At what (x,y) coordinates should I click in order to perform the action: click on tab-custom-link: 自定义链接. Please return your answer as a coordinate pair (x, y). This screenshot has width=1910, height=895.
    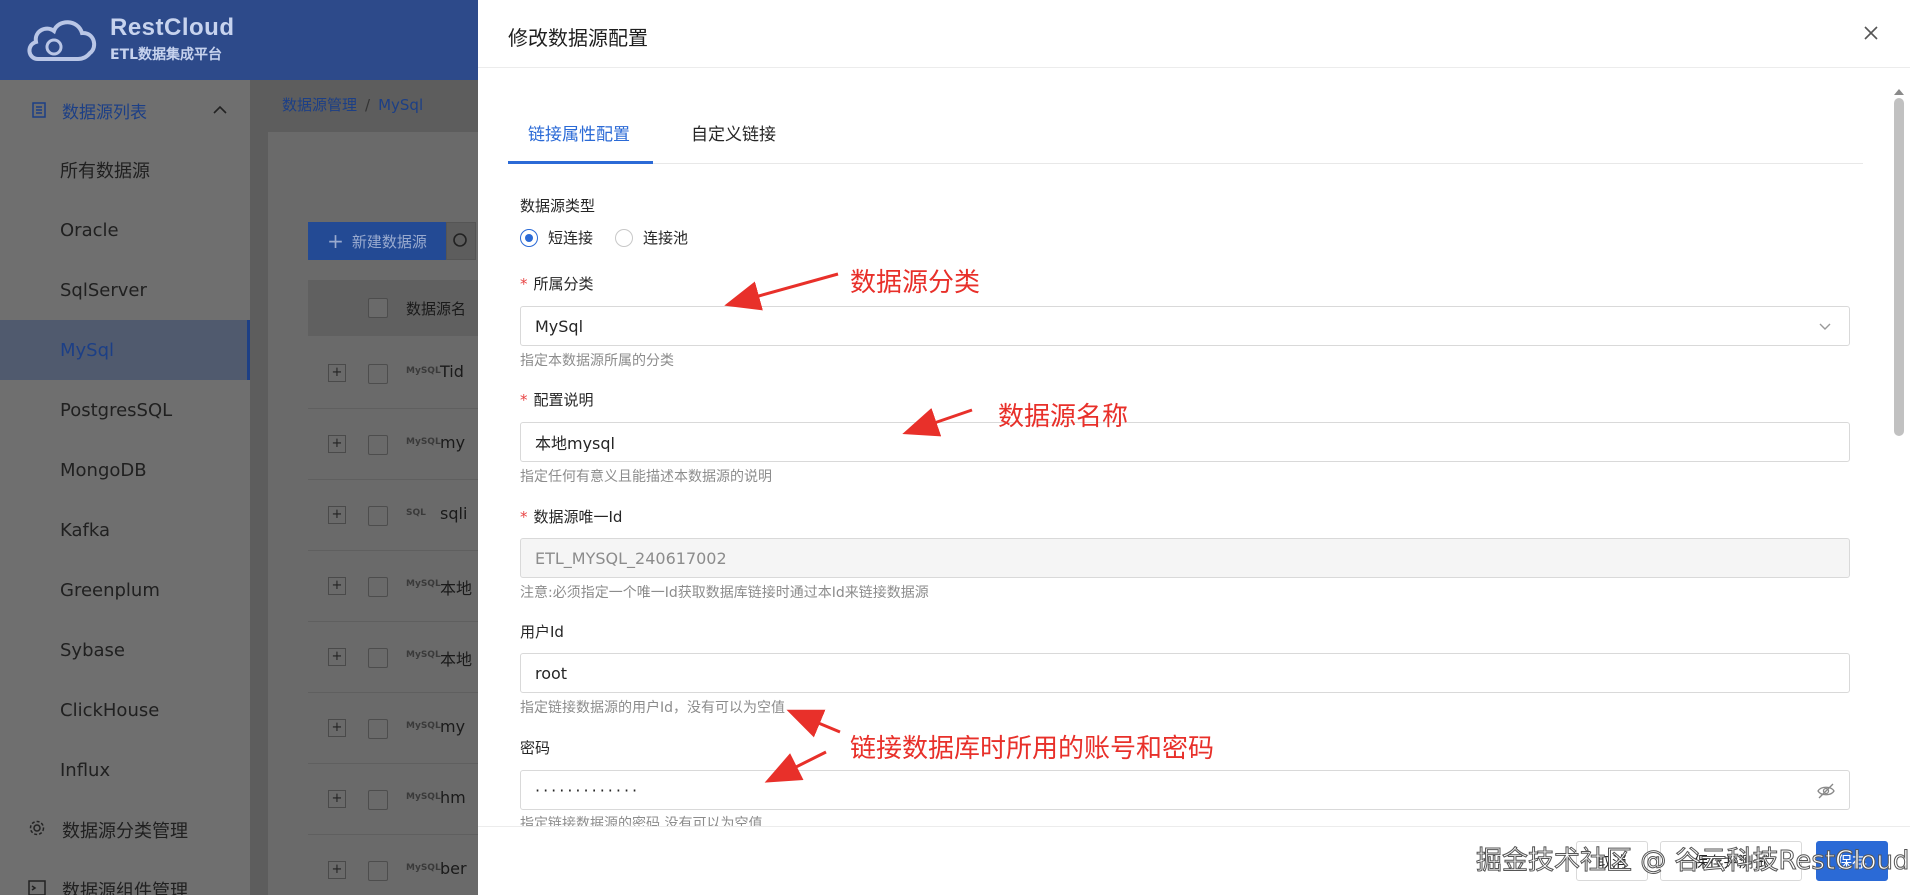
    Looking at the image, I should click on (733, 132).